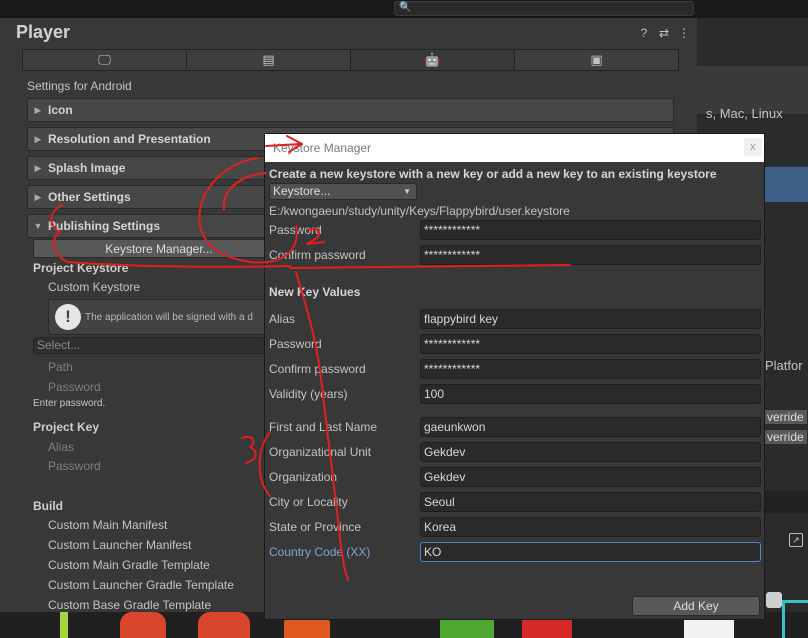  What do you see at coordinates (60, 110) in the screenshot?
I see `section-label: Icon` at bounding box center [60, 110].